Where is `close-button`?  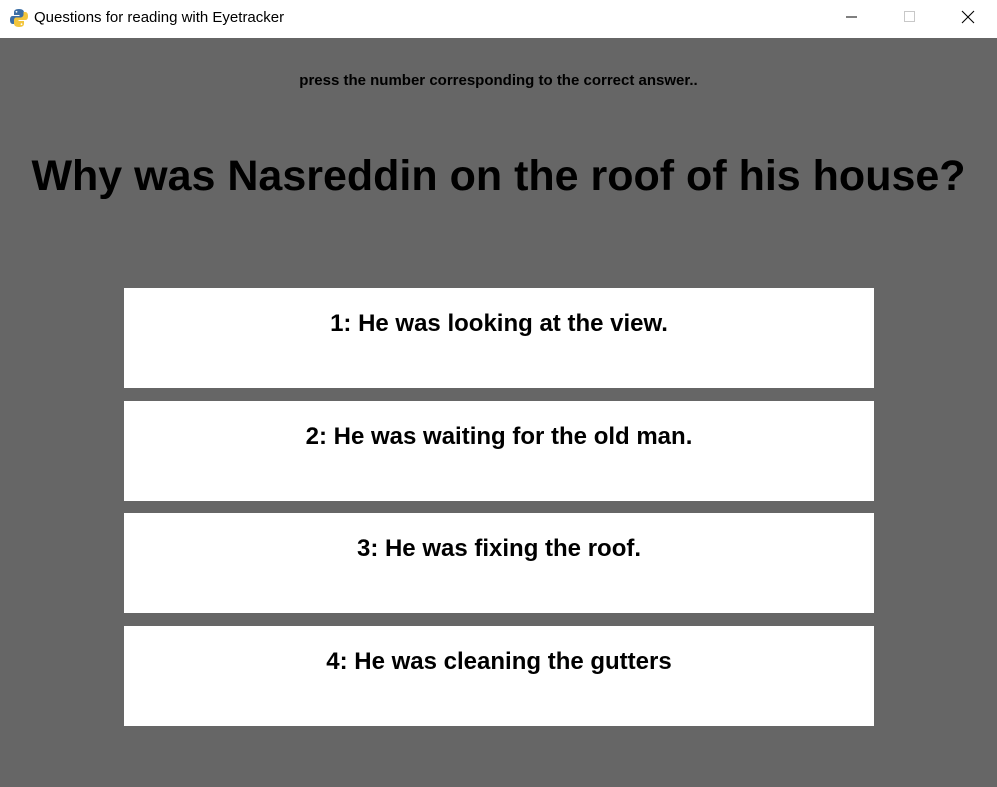 close-button is located at coordinates (968, 19).